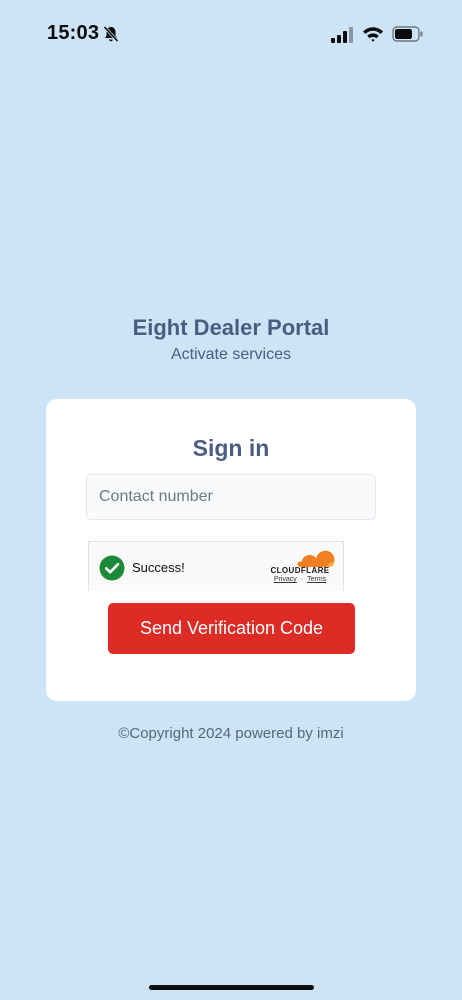  I want to click on status-time: 15:03, so click(73, 33).